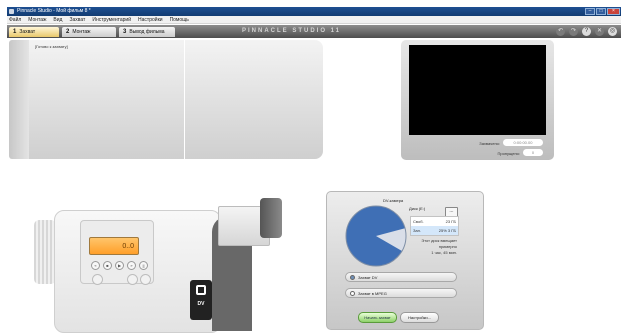  Describe the element at coordinates (201, 300) in the screenshot. I see `dv-logo: DV` at that location.